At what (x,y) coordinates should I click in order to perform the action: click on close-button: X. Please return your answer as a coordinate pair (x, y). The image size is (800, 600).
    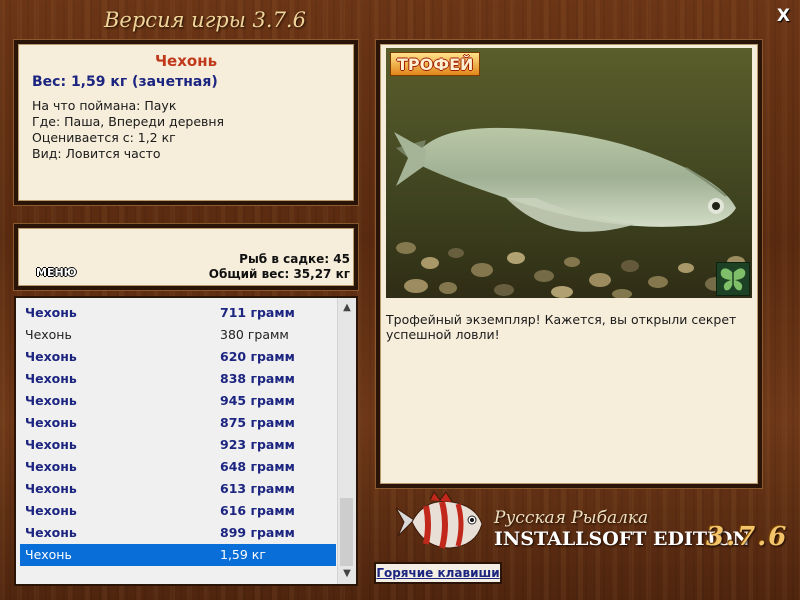
    Looking at the image, I should click on (783, 16).